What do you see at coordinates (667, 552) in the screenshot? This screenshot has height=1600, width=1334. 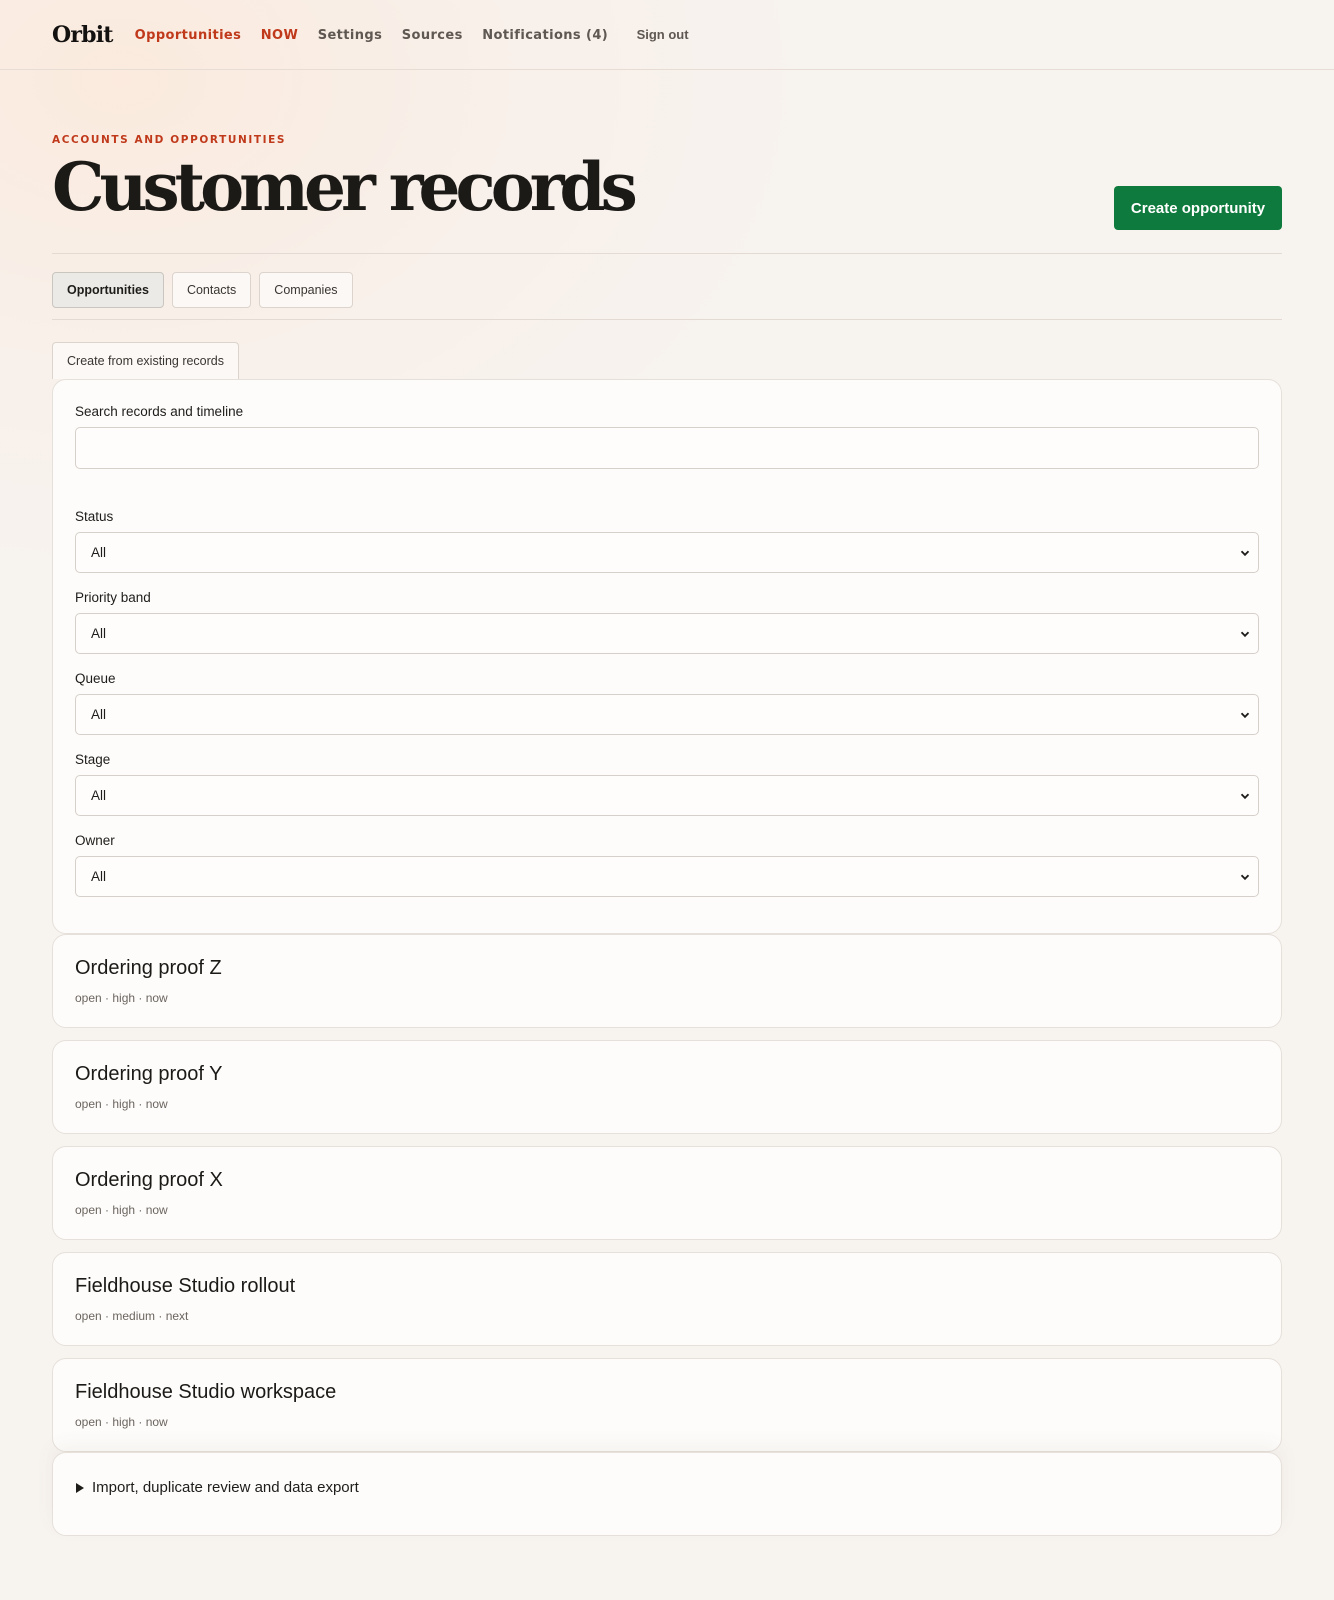 I see `status-select: All` at bounding box center [667, 552].